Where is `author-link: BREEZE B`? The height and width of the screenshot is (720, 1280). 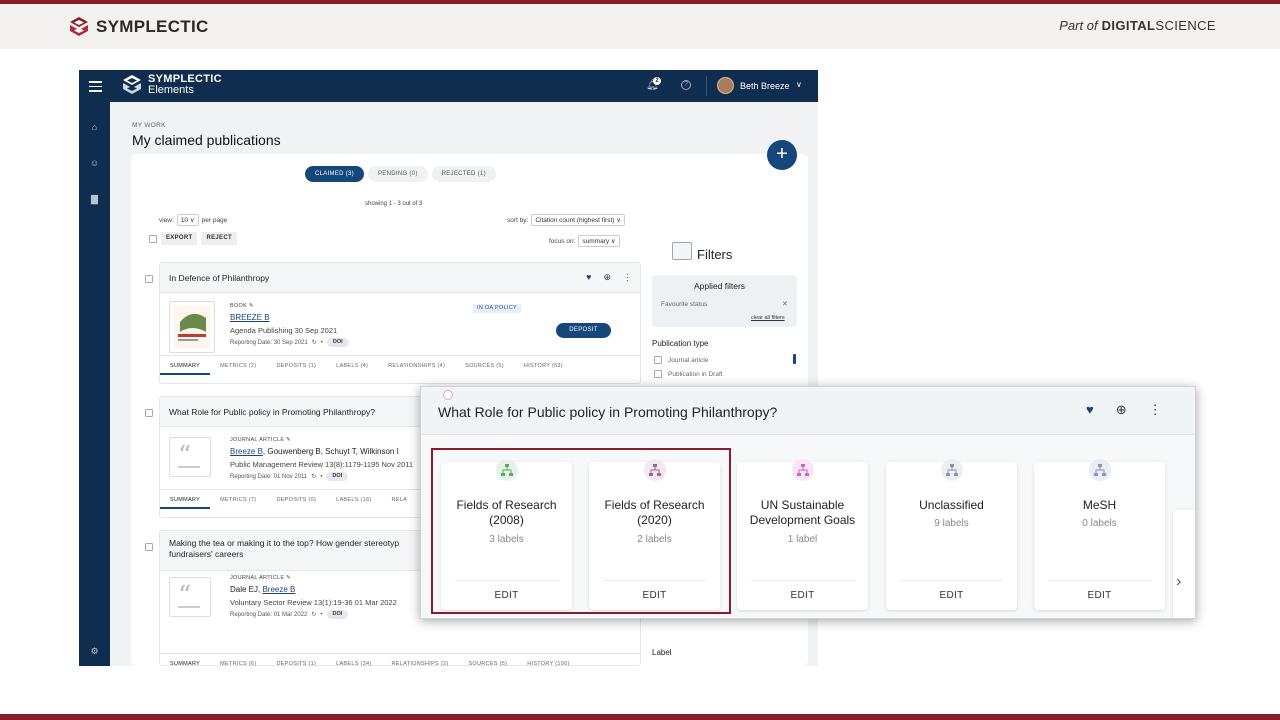
author-link: BREEZE B is located at coordinates (250, 317).